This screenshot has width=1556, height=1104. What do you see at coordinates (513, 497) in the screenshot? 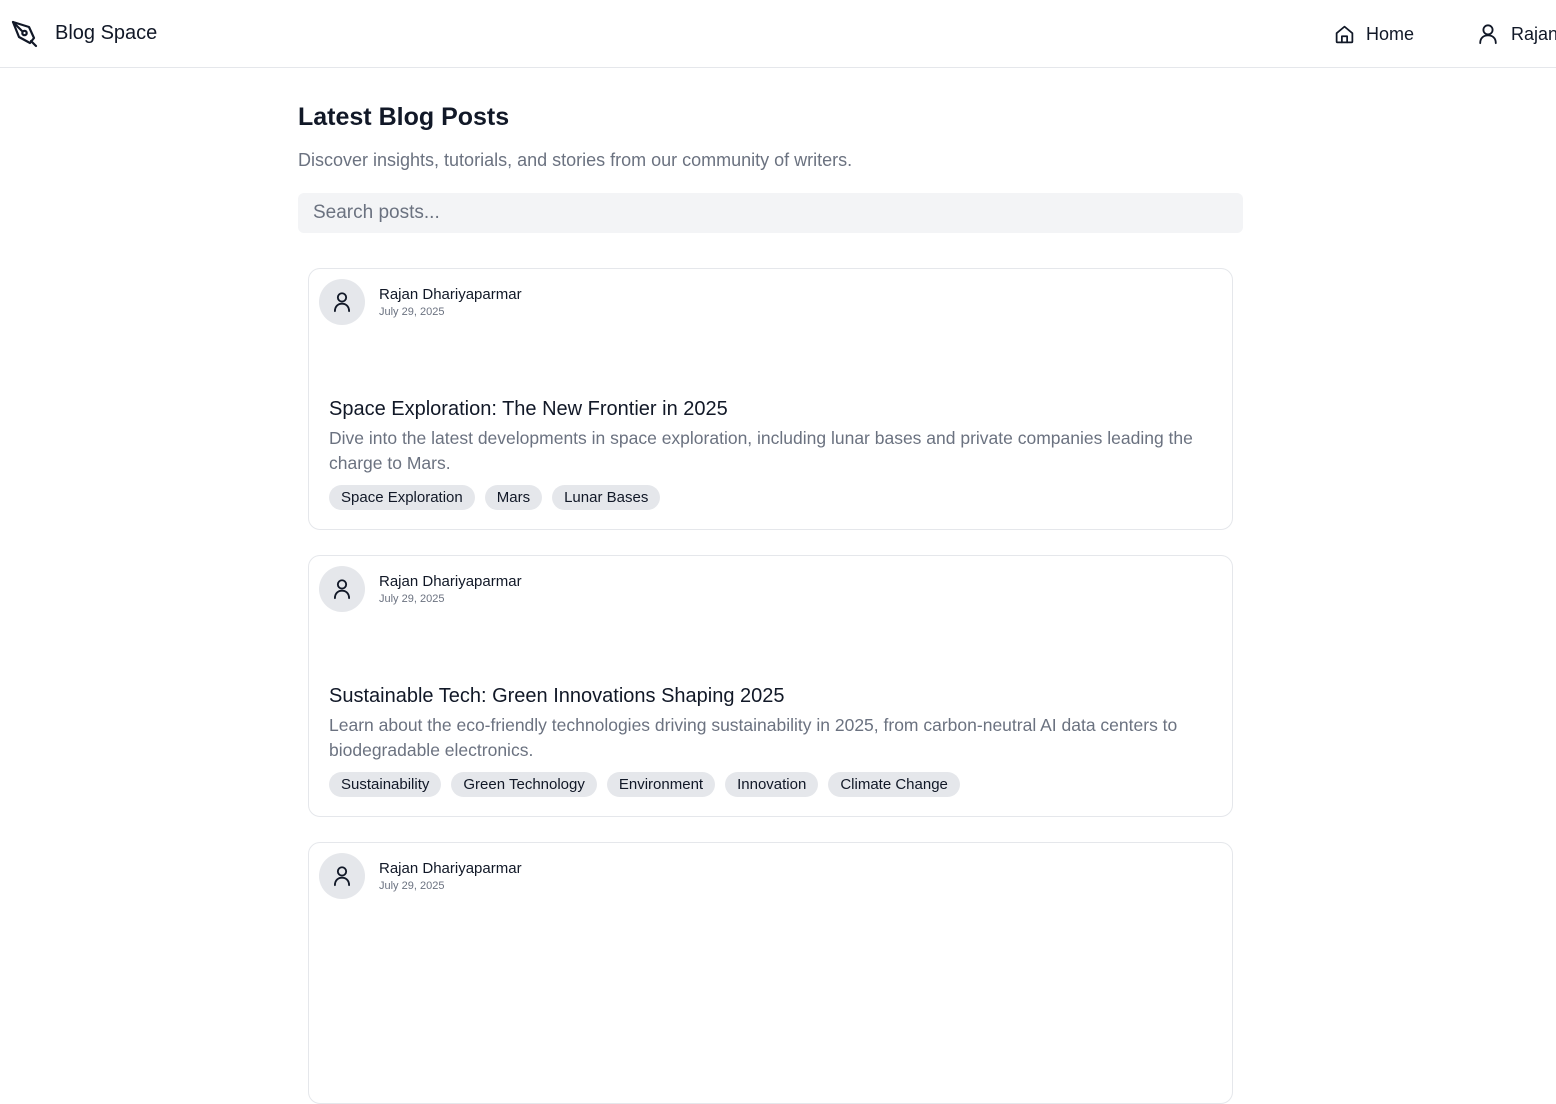
I see `post-tag: Mars` at bounding box center [513, 497].